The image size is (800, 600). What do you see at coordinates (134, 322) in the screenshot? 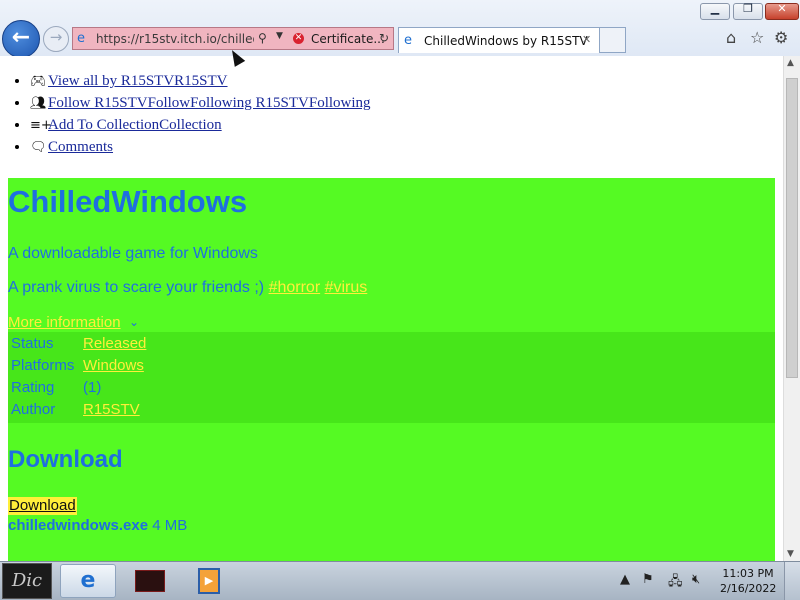
I see `chevron-down-icon: ⌄` at bounding box center [134, 322].